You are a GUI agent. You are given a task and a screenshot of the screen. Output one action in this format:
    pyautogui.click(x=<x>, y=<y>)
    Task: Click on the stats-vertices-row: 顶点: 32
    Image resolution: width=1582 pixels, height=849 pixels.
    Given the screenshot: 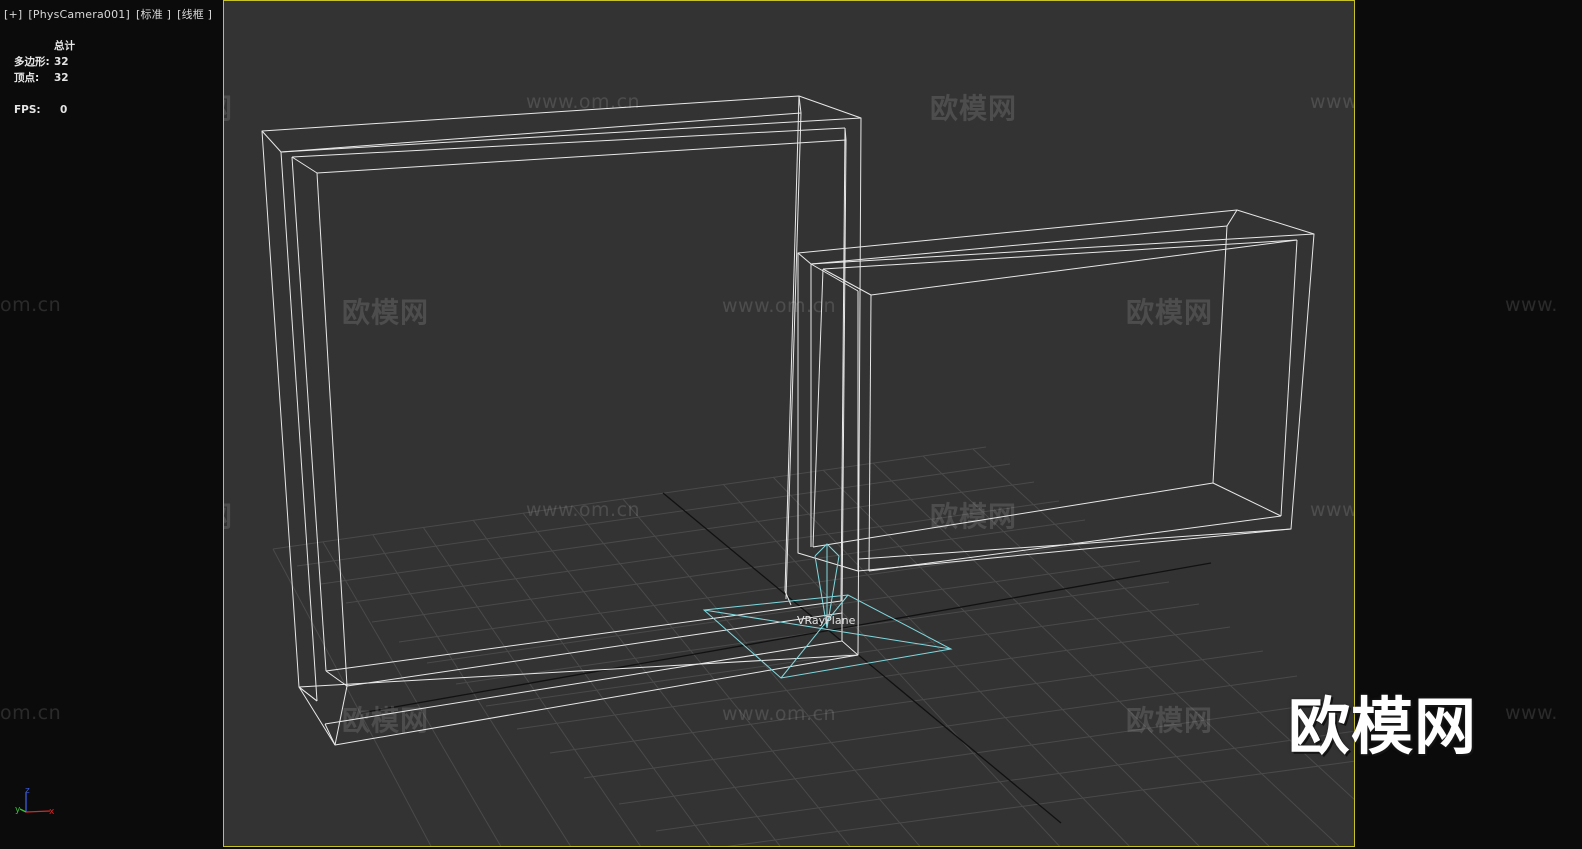 What is the action you would take?
    pyautogui.click(x=44, y=78)
    